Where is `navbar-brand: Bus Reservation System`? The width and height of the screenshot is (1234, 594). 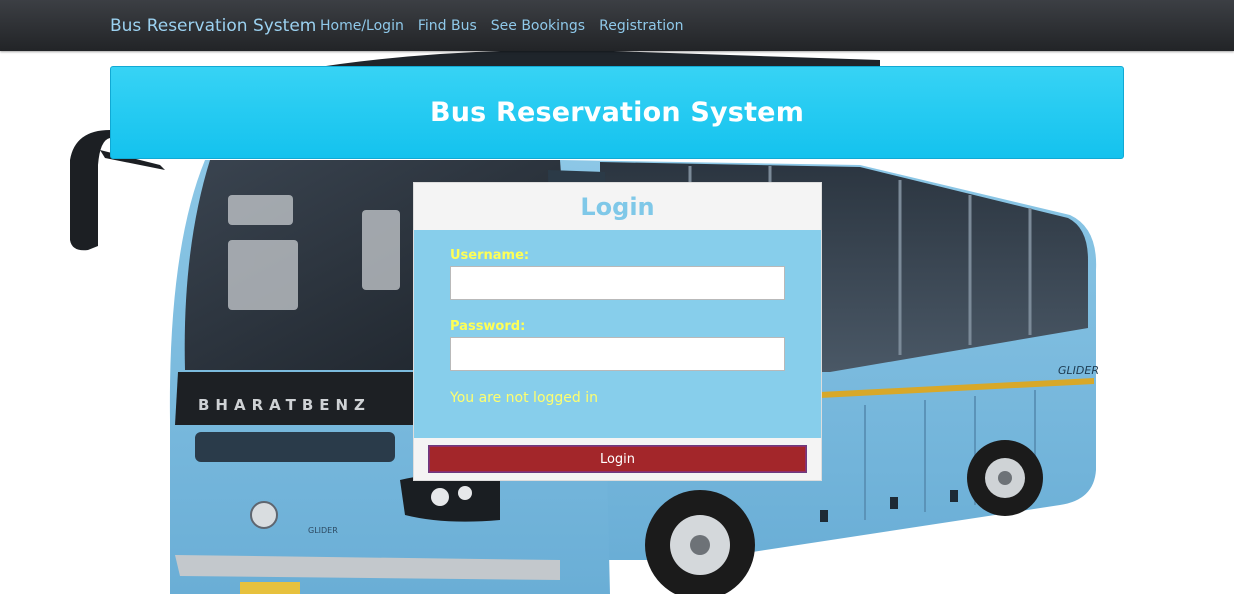
navbar-brand: Bus Reservation System is located at coordinates (213, 26).